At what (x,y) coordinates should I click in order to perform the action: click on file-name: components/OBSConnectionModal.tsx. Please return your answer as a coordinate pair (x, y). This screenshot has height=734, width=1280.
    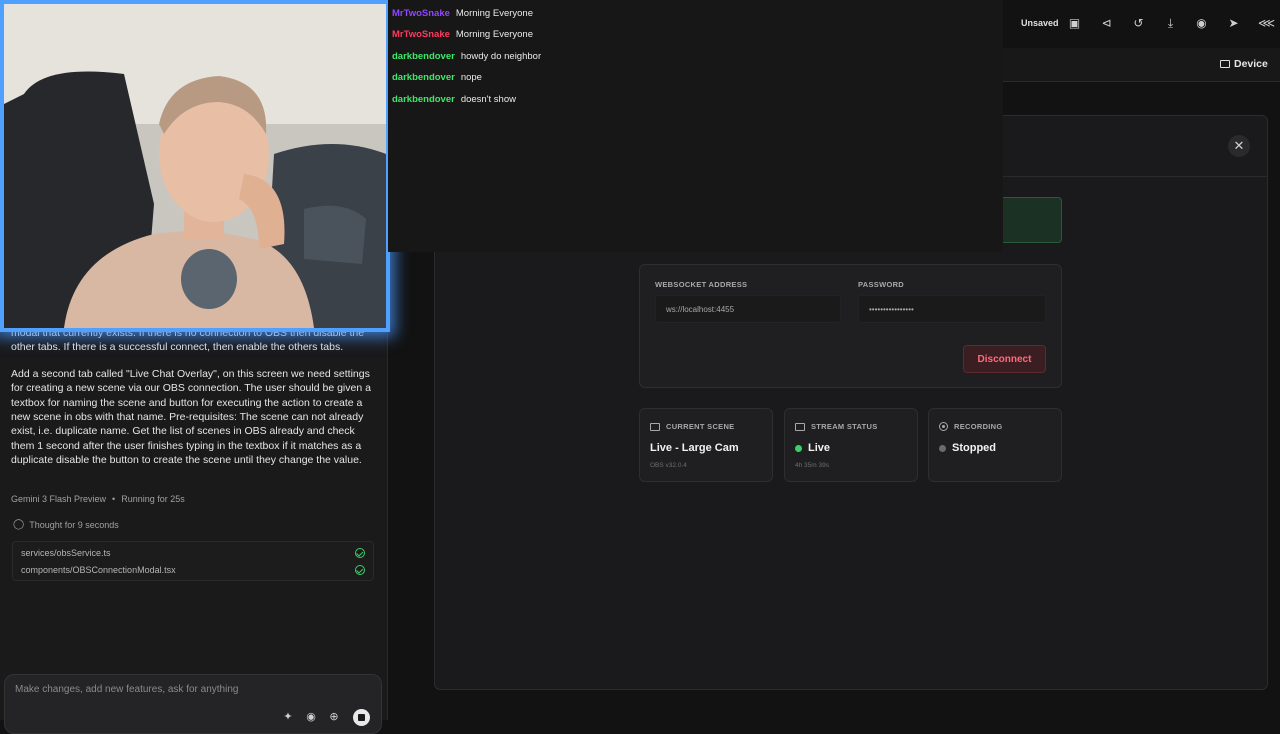
    Looking at the image, I should click on (98, 570).